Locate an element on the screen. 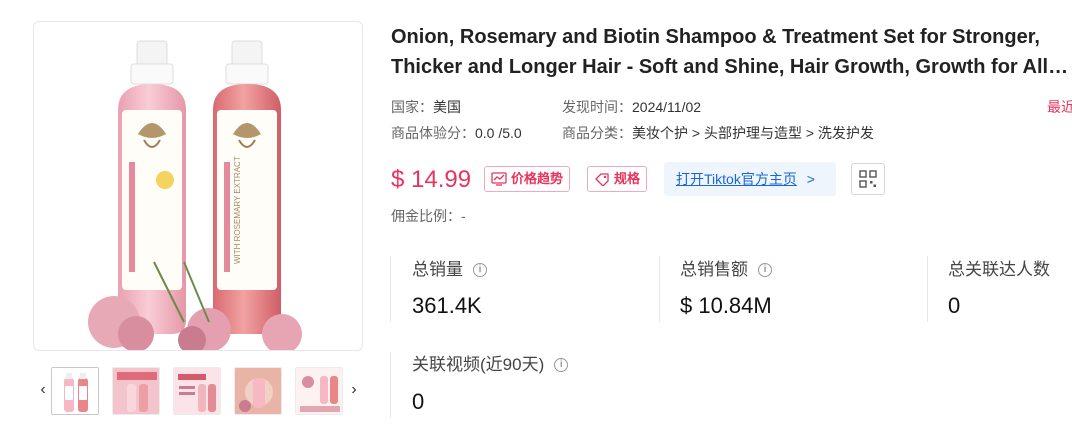 This screenshot has width=1072, height=442. total-revenue-label-text: 总销售额 is located at coordinates (714, 269).